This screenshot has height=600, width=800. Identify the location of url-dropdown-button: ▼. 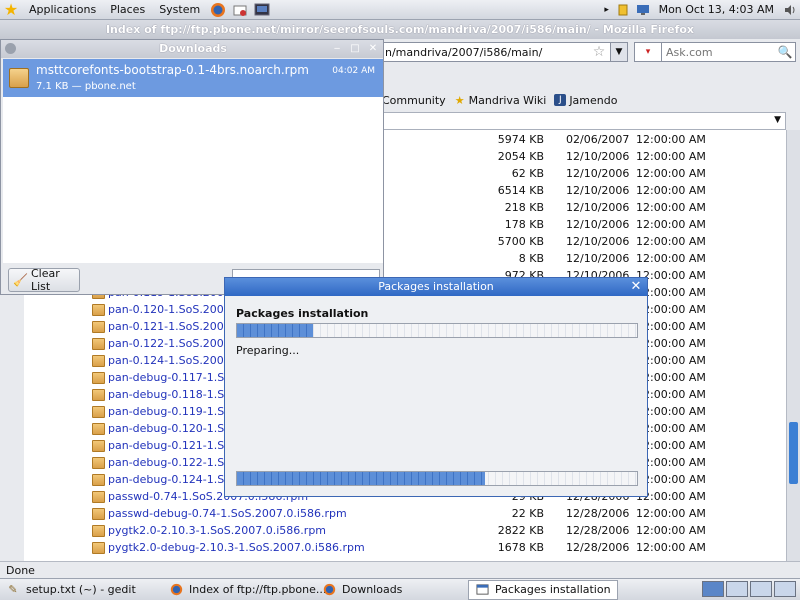
(619, 52).